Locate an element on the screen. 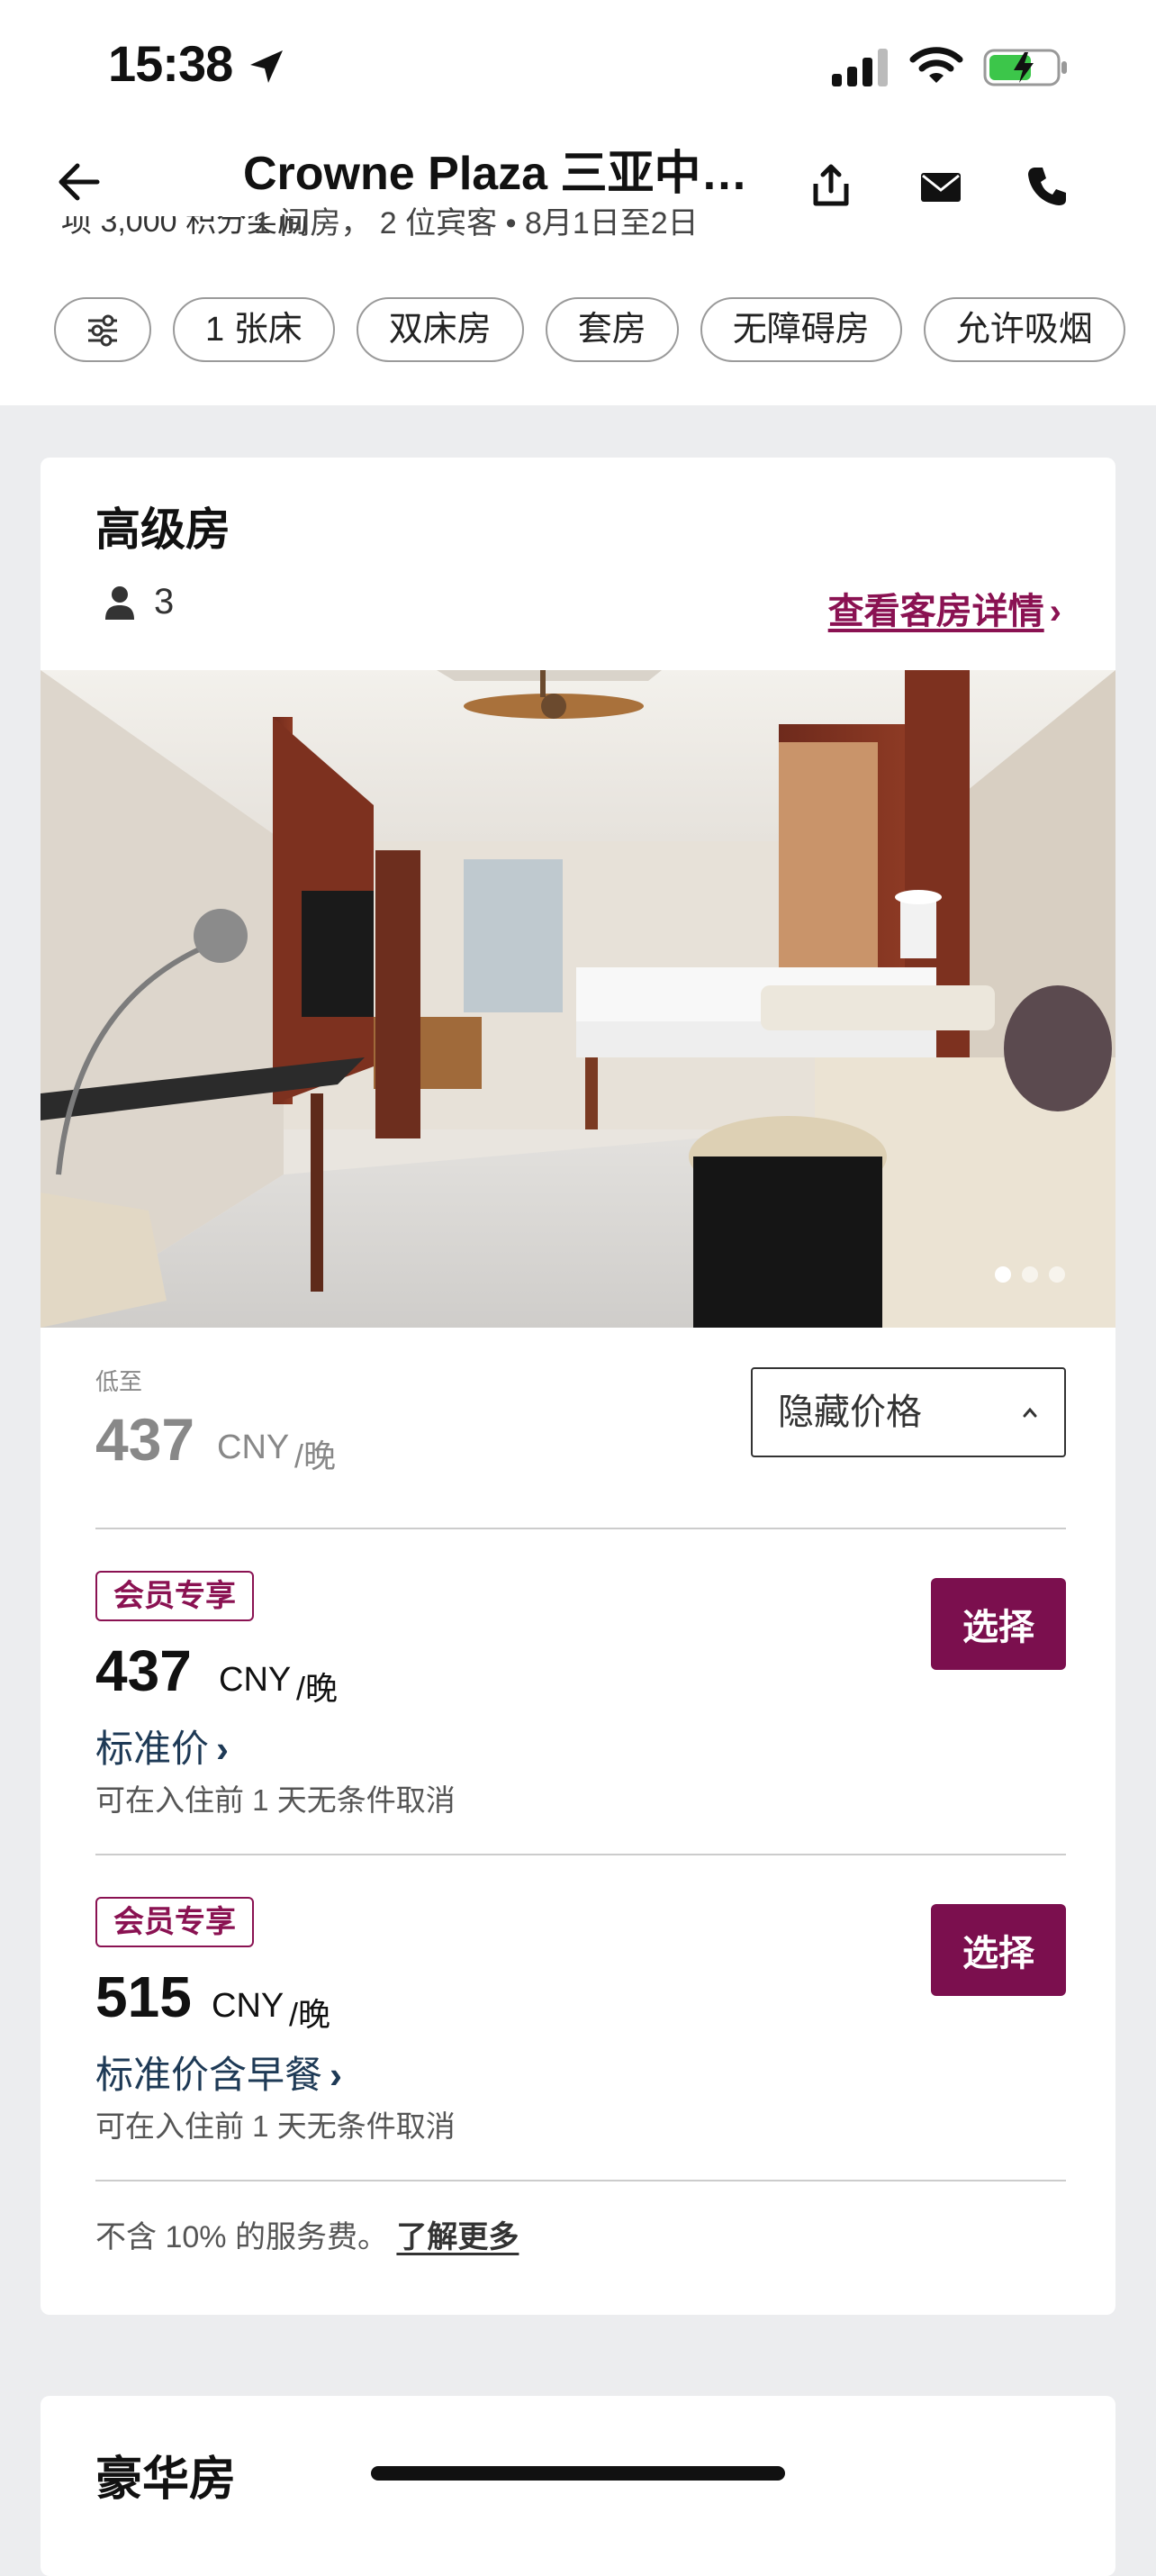 The height and width of the screenshot is (2576, 1156). status-bar: 15:38 is located at coordinates (578, 67).